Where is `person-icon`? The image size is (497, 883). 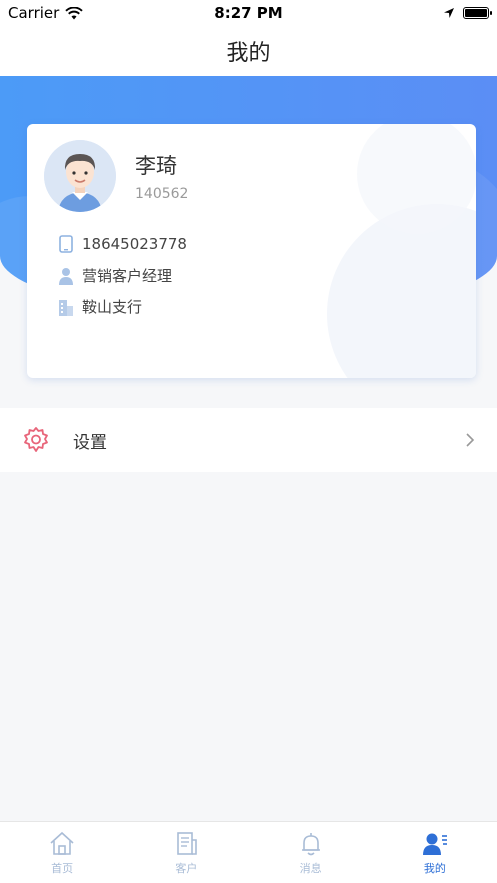
person-icon is located at coordinates (66, 276).